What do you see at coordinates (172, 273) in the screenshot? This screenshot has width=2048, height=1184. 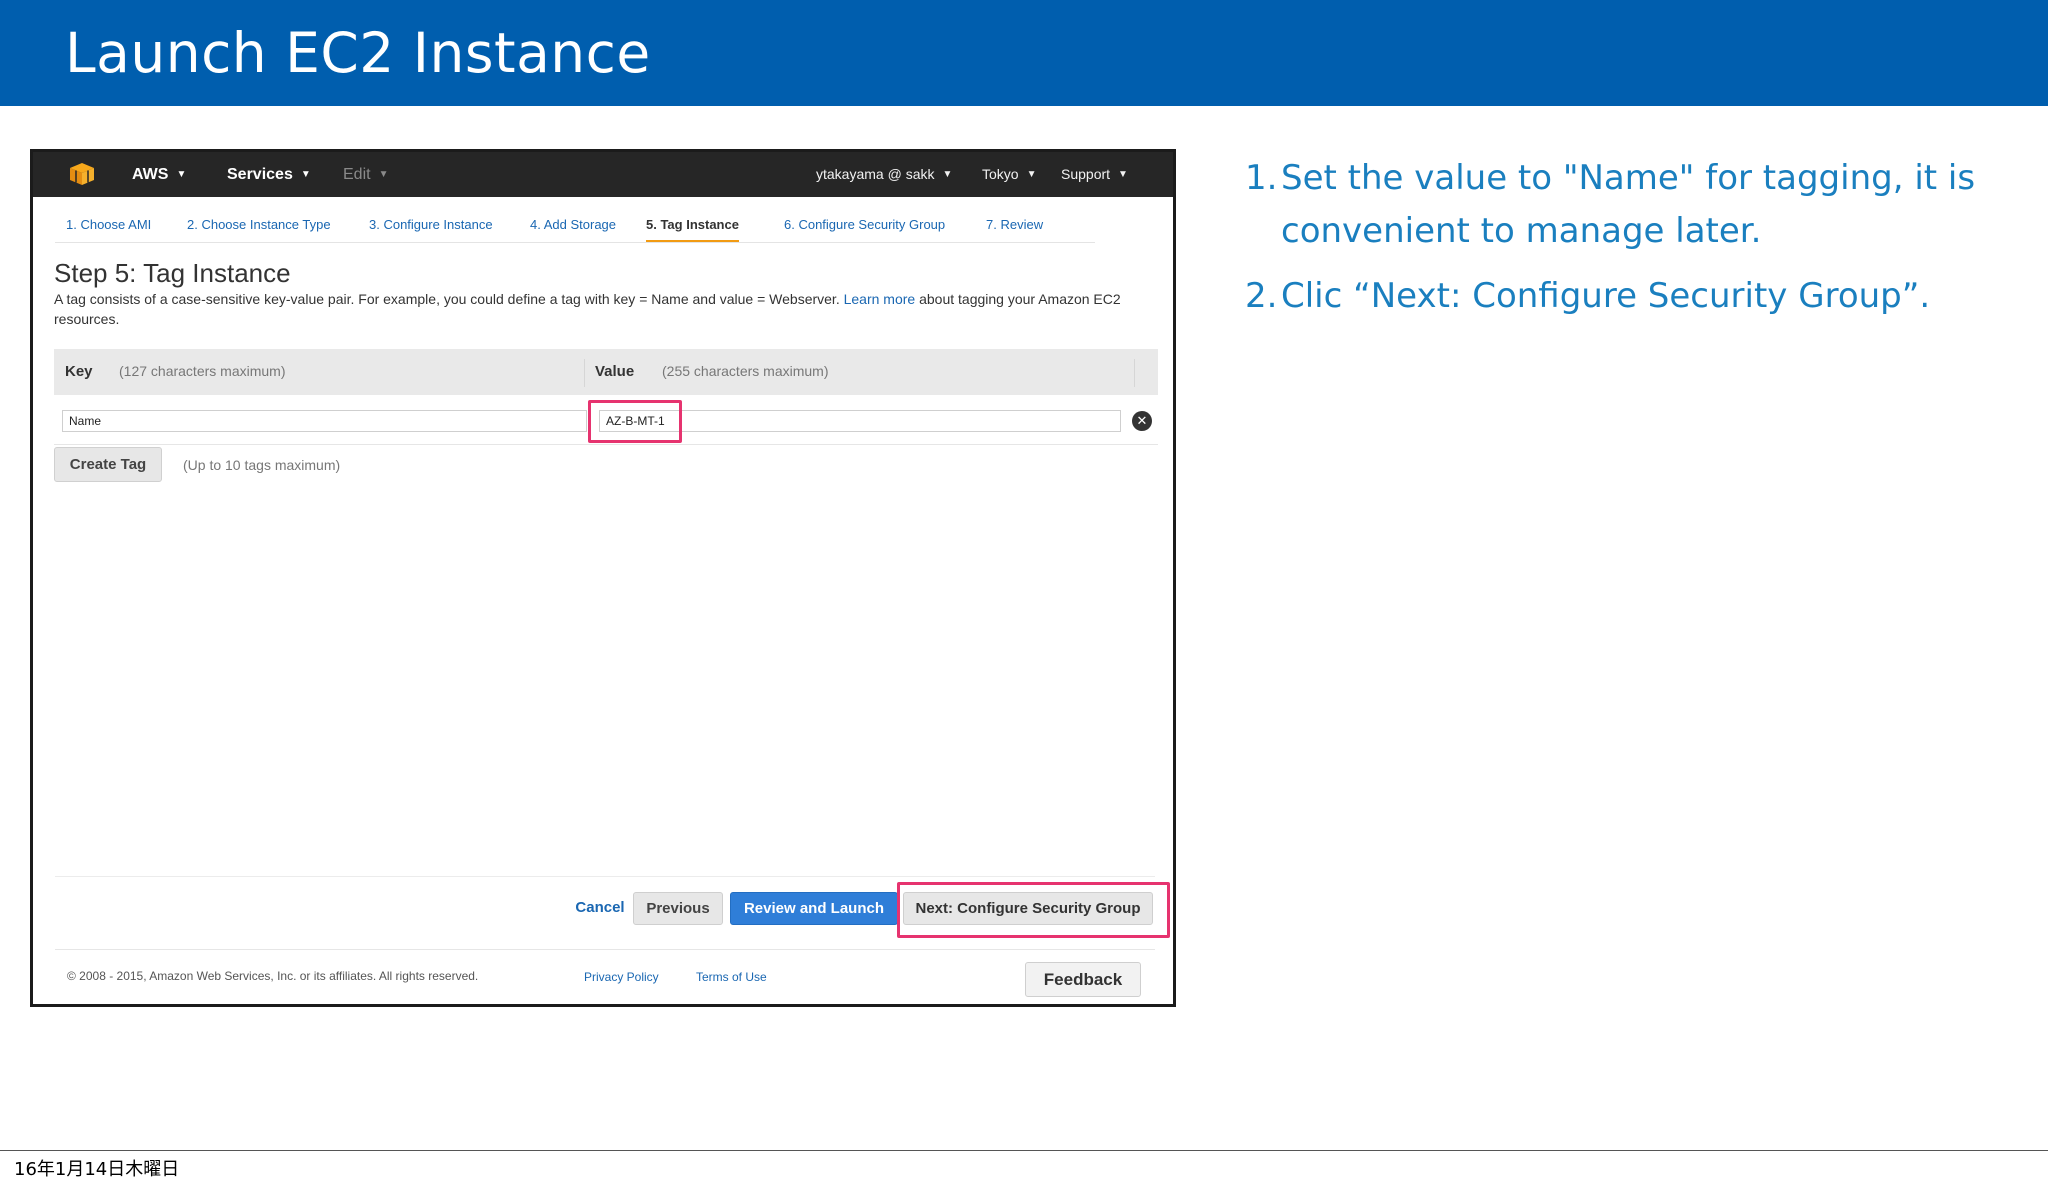 I see `page-title: Step 5: Tag Instance` at bounding box center [172, 273].